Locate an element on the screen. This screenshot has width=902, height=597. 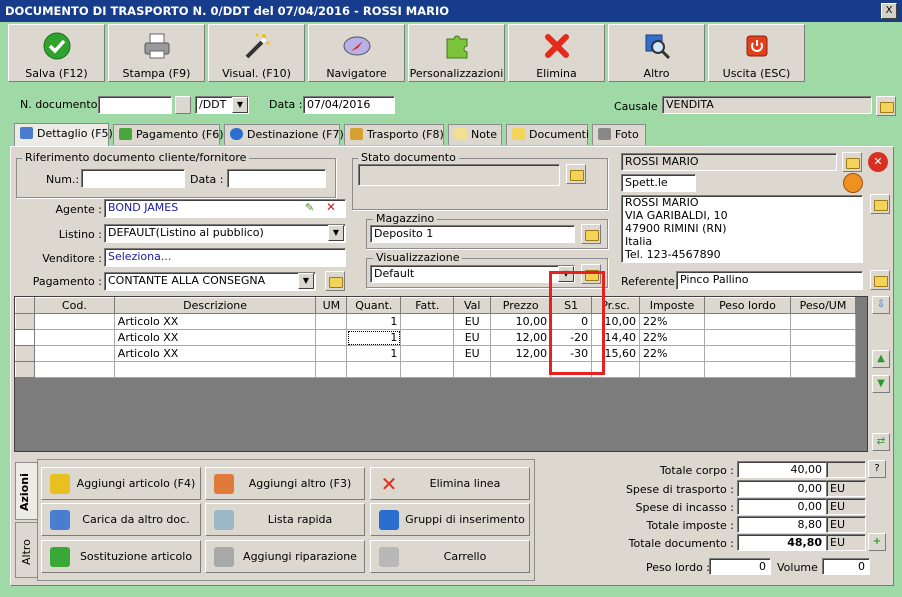
referente-folder-icon is located at coordinates (880, 280).